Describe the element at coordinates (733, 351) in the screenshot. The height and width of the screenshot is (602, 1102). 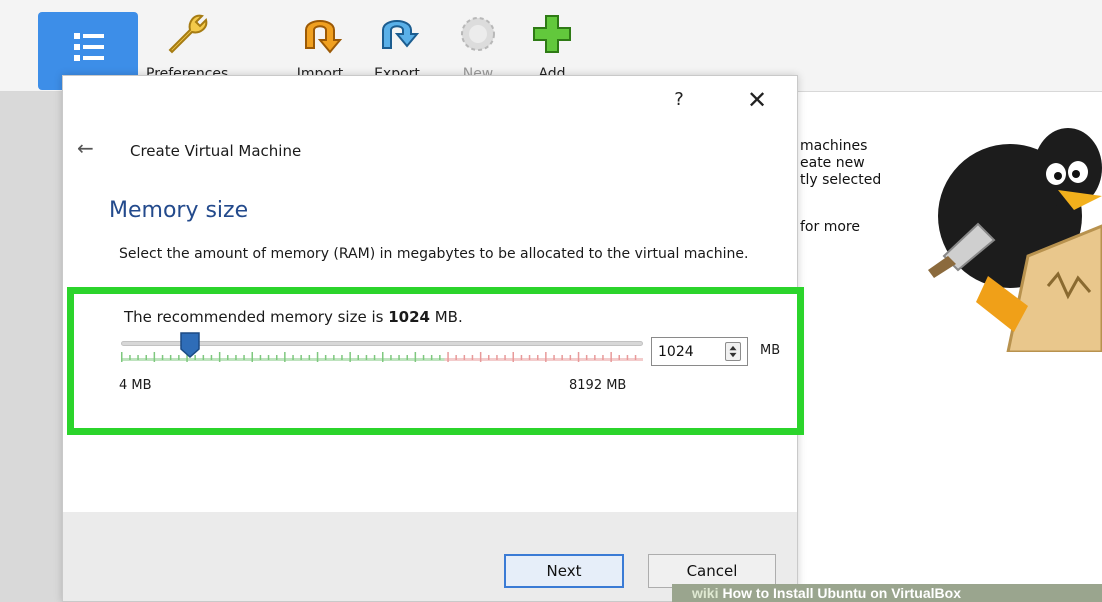
I see `spin-arrows-icon` at that location.